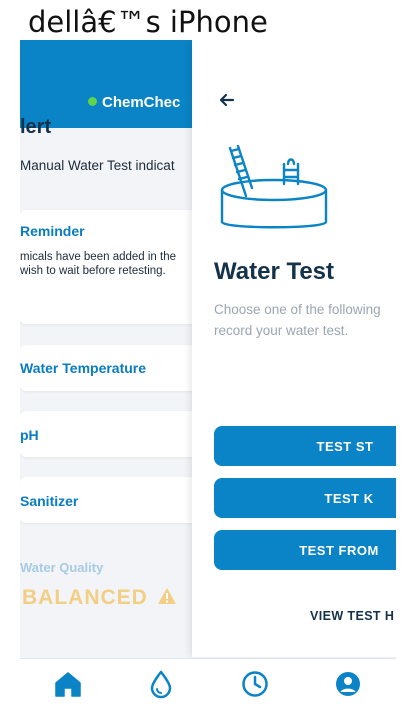 The width and height of the screenshot is (416, 707). What do you see at coordinates (161, 684) in the screenshot?
I see `water-drop-icon` at bounding box center [161, 684].